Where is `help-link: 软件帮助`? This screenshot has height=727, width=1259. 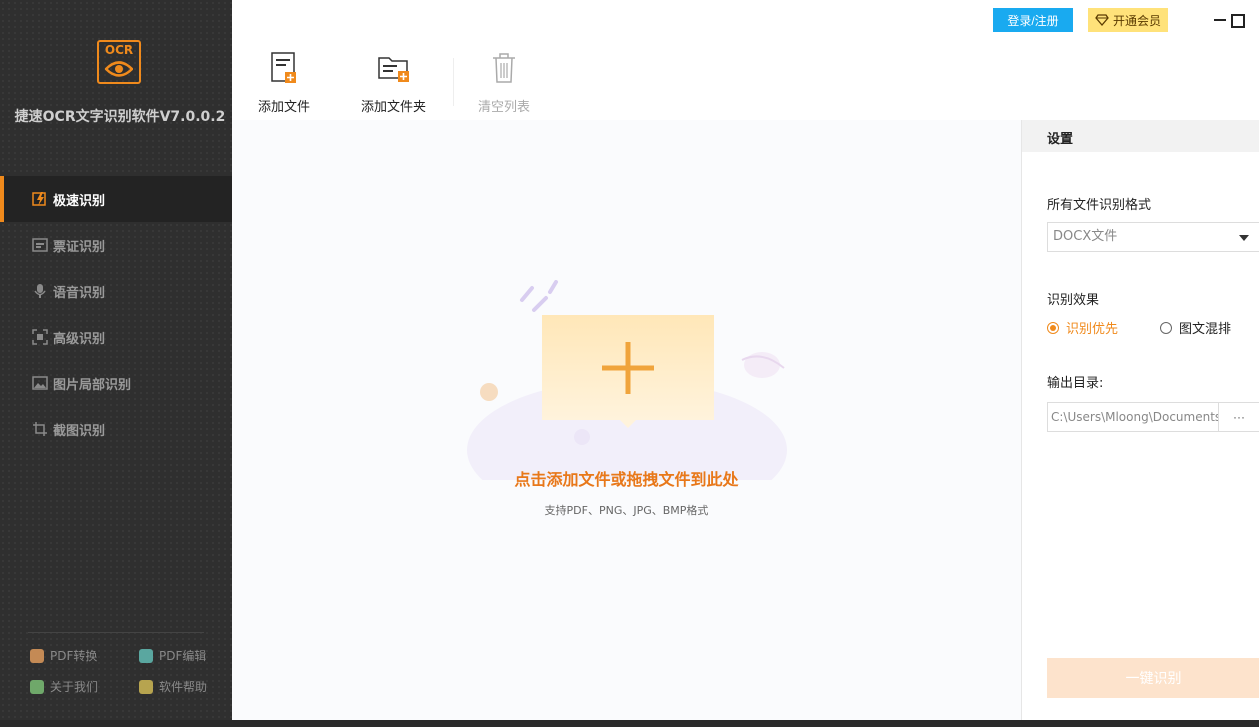
help-link: 软件帮助 is located at coordinates (173, 686).